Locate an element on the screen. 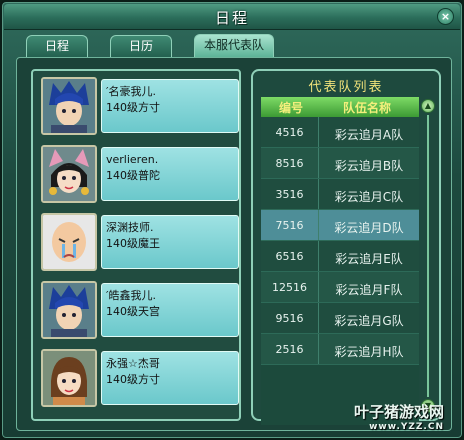 Image resolution: width=464 pixels, height=440 pixels. table-row: 2516 彩云追月H队 is located at coordinates (340, 349).